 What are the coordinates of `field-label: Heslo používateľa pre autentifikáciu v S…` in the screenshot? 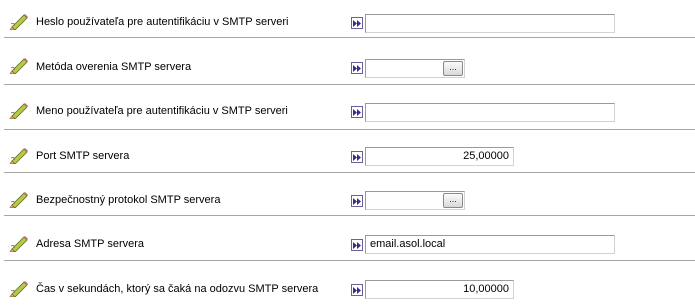 It's located at (162, 22).